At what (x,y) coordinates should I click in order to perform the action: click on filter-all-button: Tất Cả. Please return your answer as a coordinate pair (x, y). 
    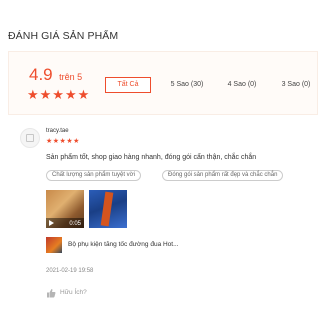
    Looking at the image, I should click on (128, 85).